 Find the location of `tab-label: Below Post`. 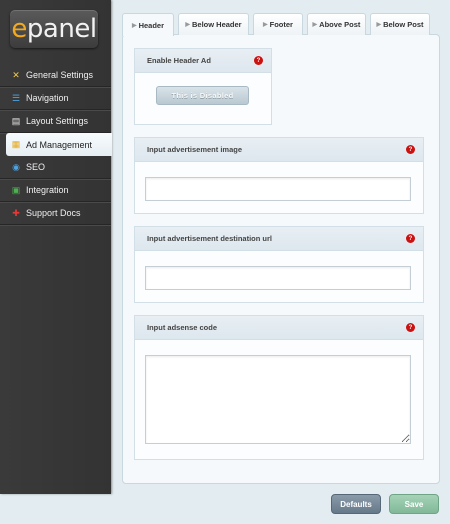

tab-label: Below Post is located at coordinates (403, 24).